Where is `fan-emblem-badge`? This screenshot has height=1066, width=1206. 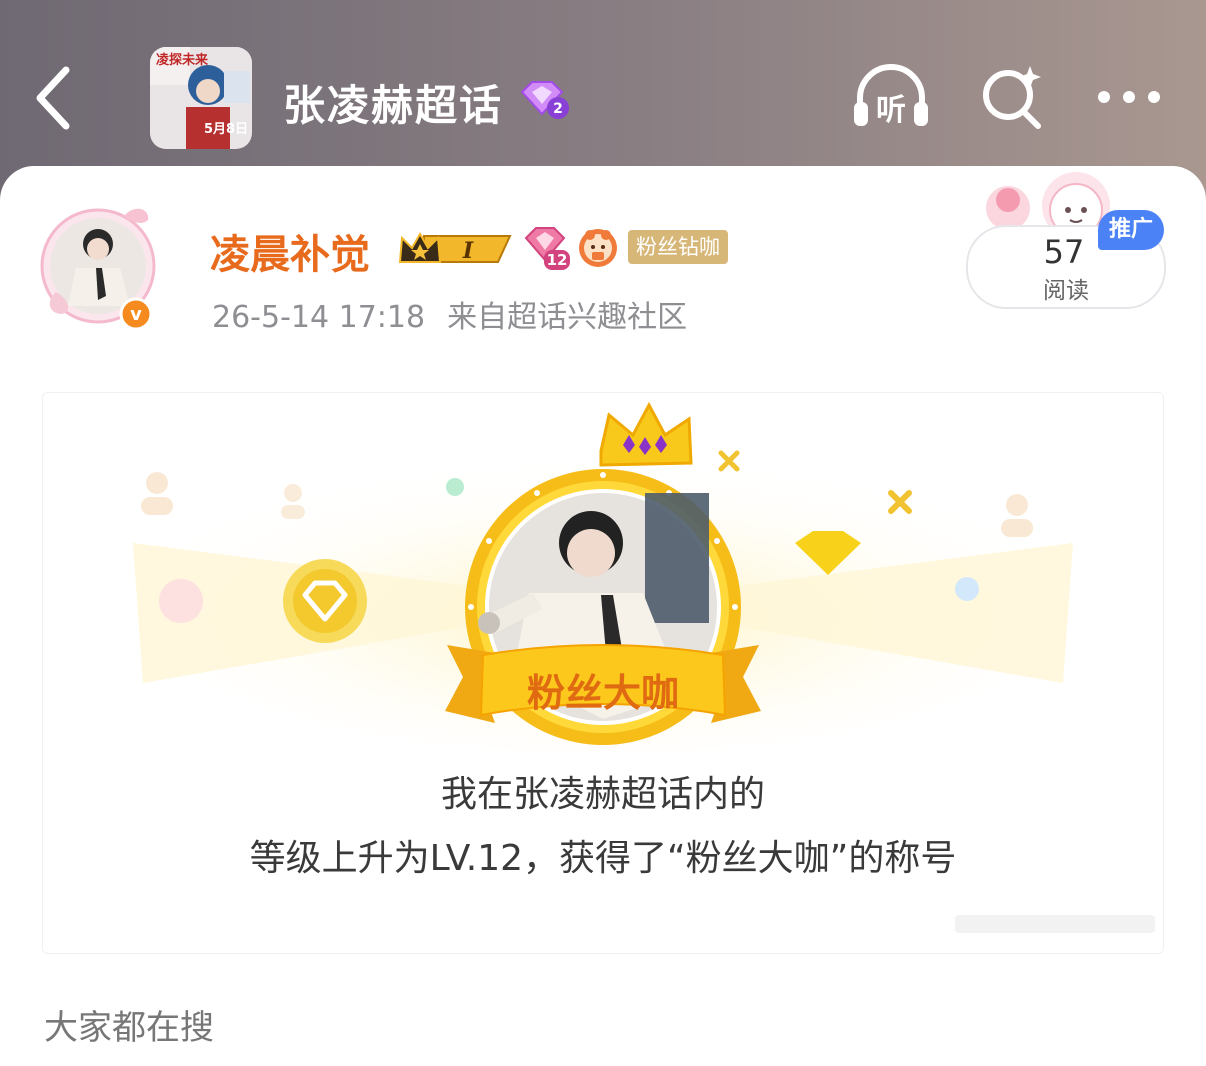
fan-emblem-badge is located at coordinates (598, 248).